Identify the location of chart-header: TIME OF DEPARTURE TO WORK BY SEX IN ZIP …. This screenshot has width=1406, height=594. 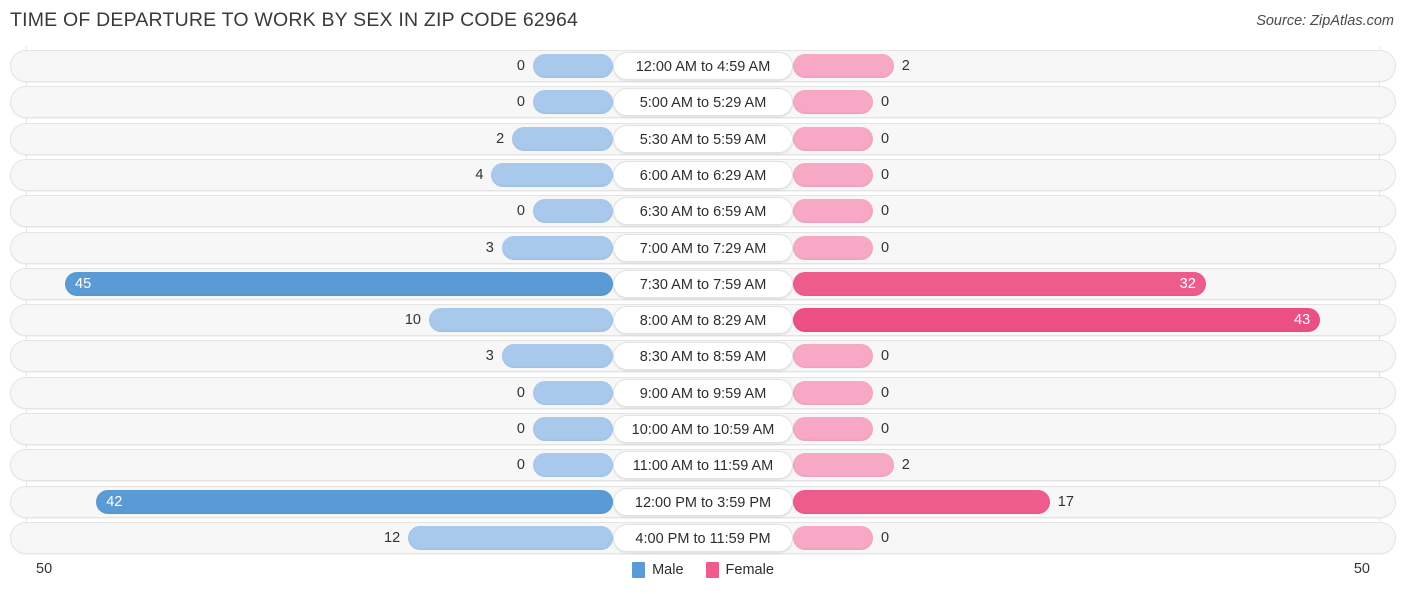
(703, 22).